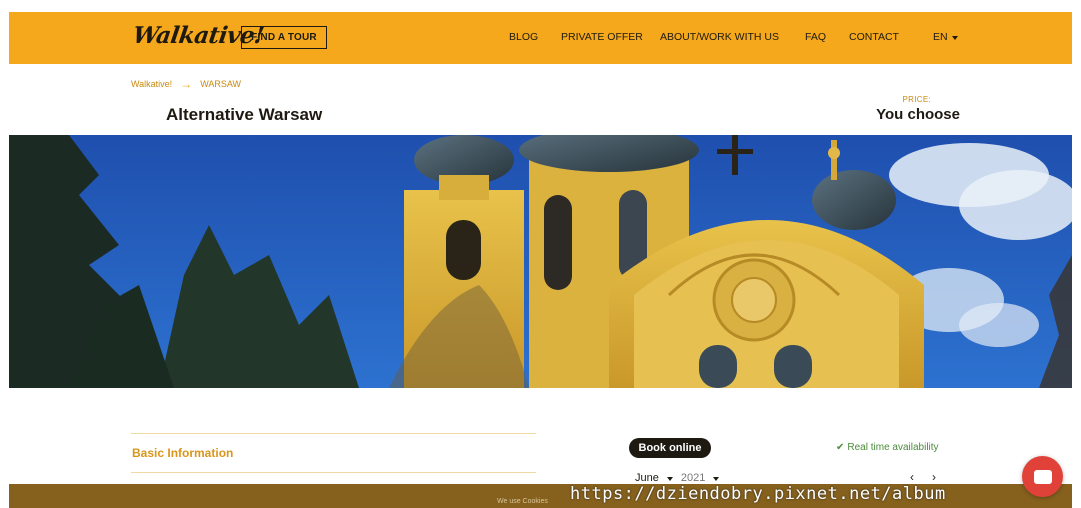  Describe the element at coordinates (244, 114) in the screenshot. I see `page-title: Alternative Warsaw` at that location.